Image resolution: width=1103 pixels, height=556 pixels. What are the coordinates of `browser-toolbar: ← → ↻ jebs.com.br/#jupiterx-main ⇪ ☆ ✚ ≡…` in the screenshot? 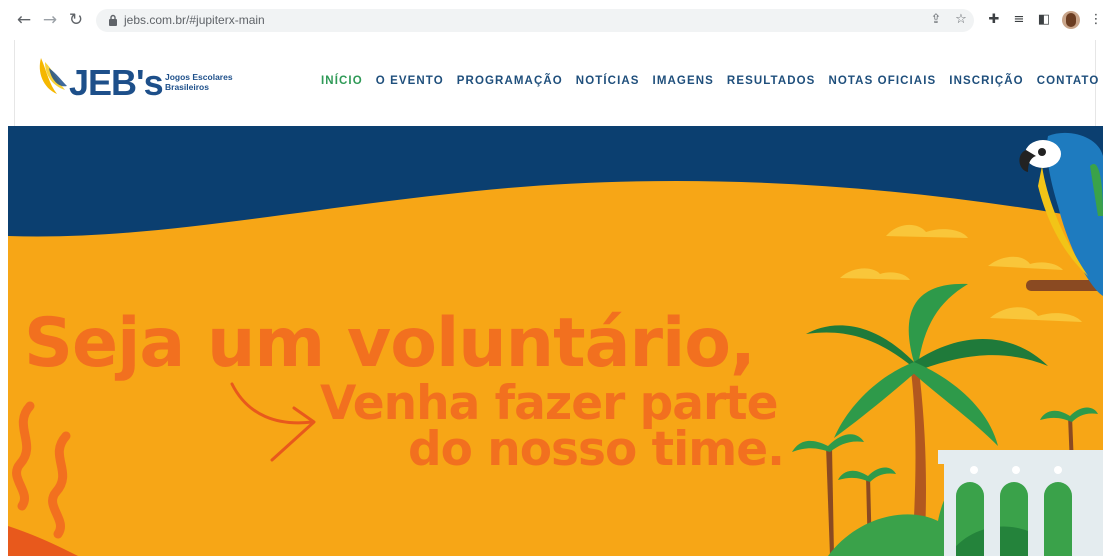 It's located at (551, 20).